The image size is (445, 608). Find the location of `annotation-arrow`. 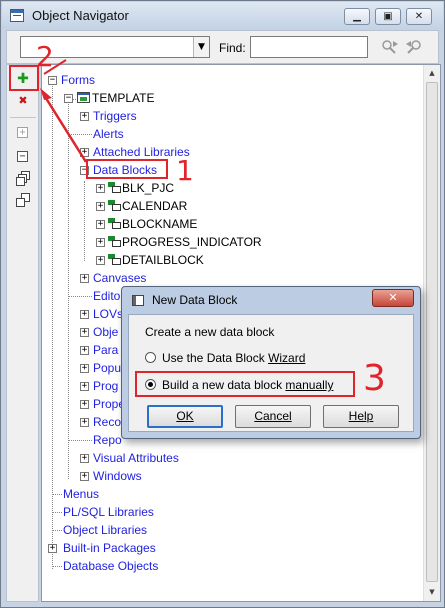

annotation-arrow is located at coordinates (64, 111).